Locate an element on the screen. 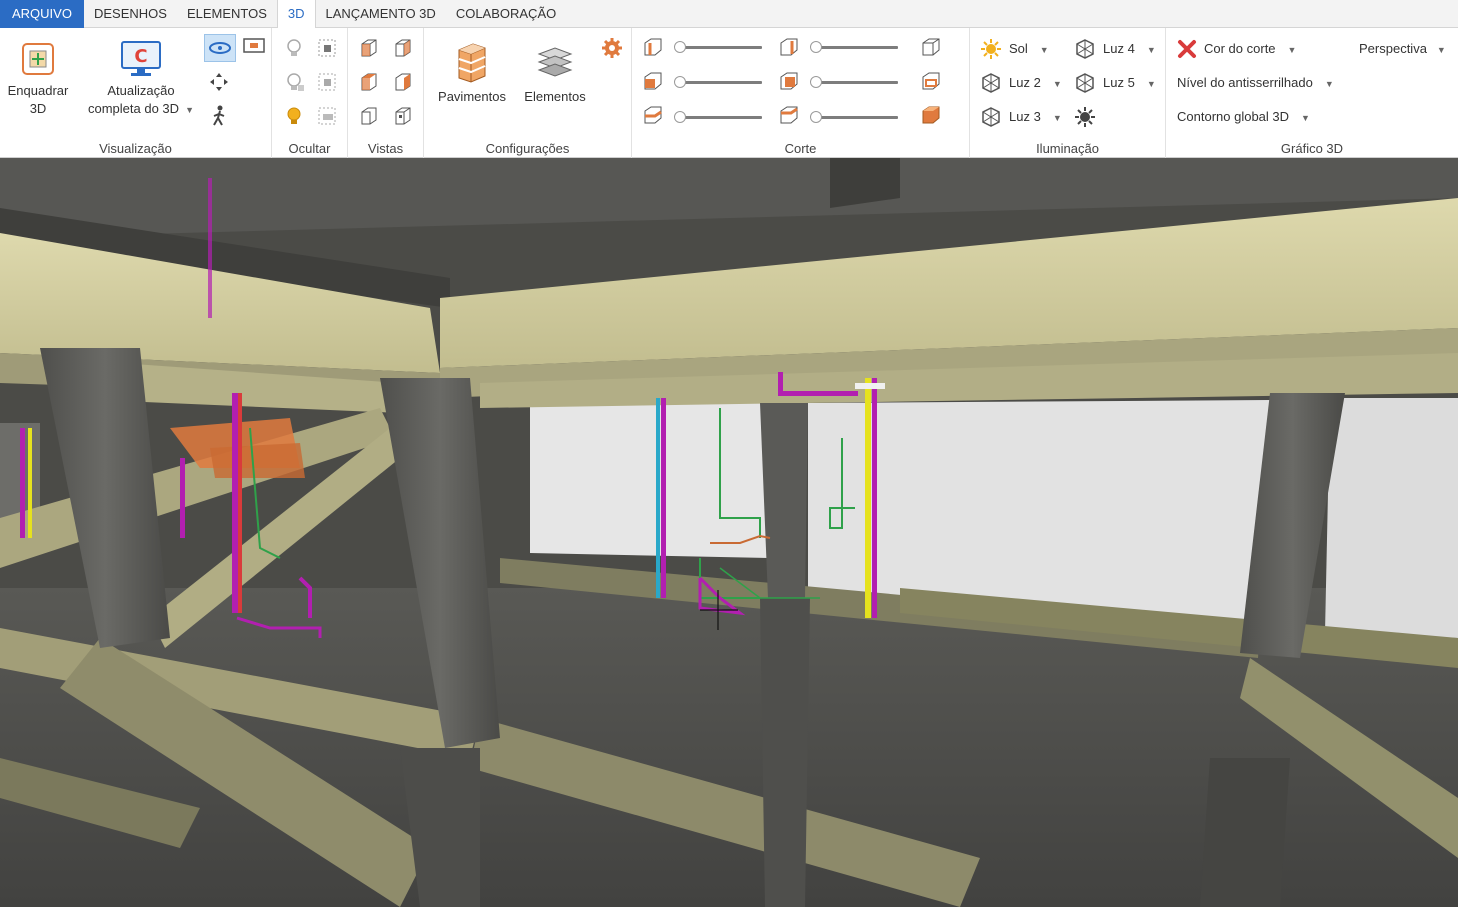 The width and height of the screenshot is (1458, 907). enquadrar-3d-button: Enquadrar 3D is located at coordinates (38, 79).